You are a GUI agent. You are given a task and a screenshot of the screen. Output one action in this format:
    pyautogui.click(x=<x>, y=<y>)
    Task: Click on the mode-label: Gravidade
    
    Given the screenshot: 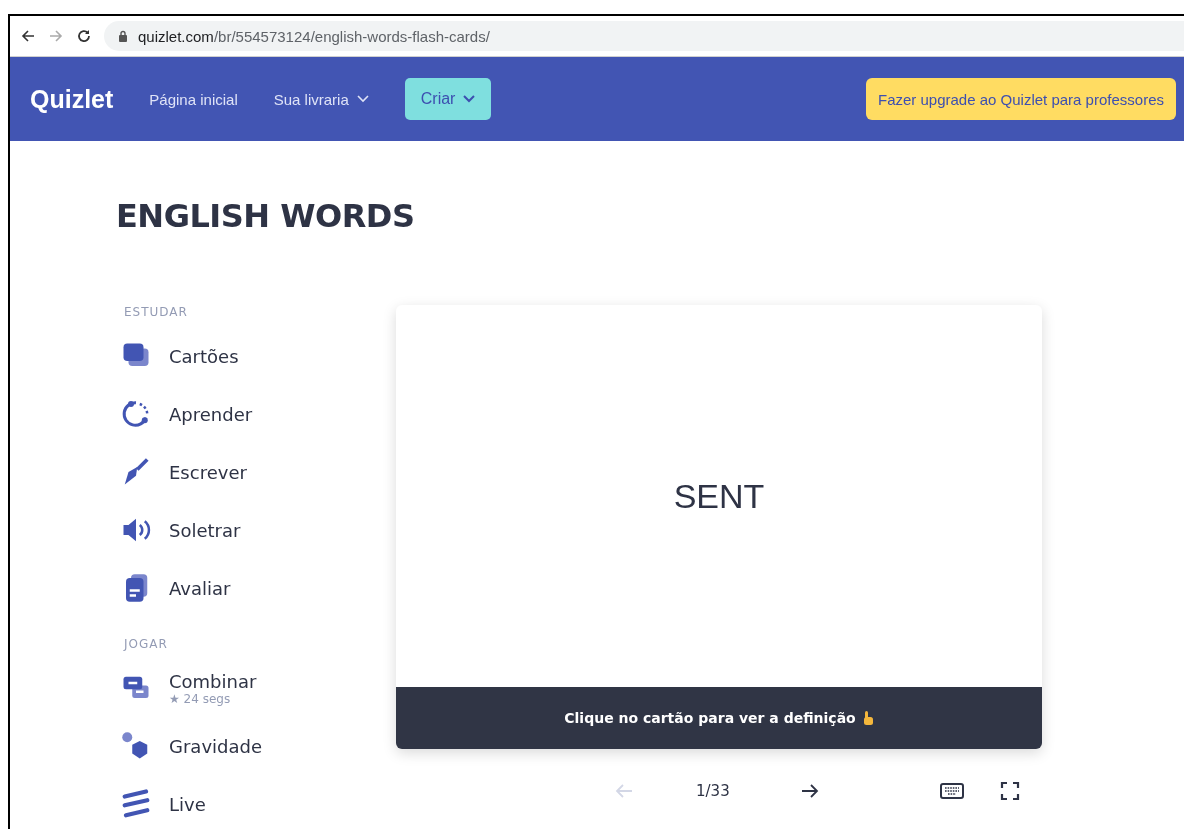 What is the action you would take?
    pyautogui.click(x=215, y=746)
    